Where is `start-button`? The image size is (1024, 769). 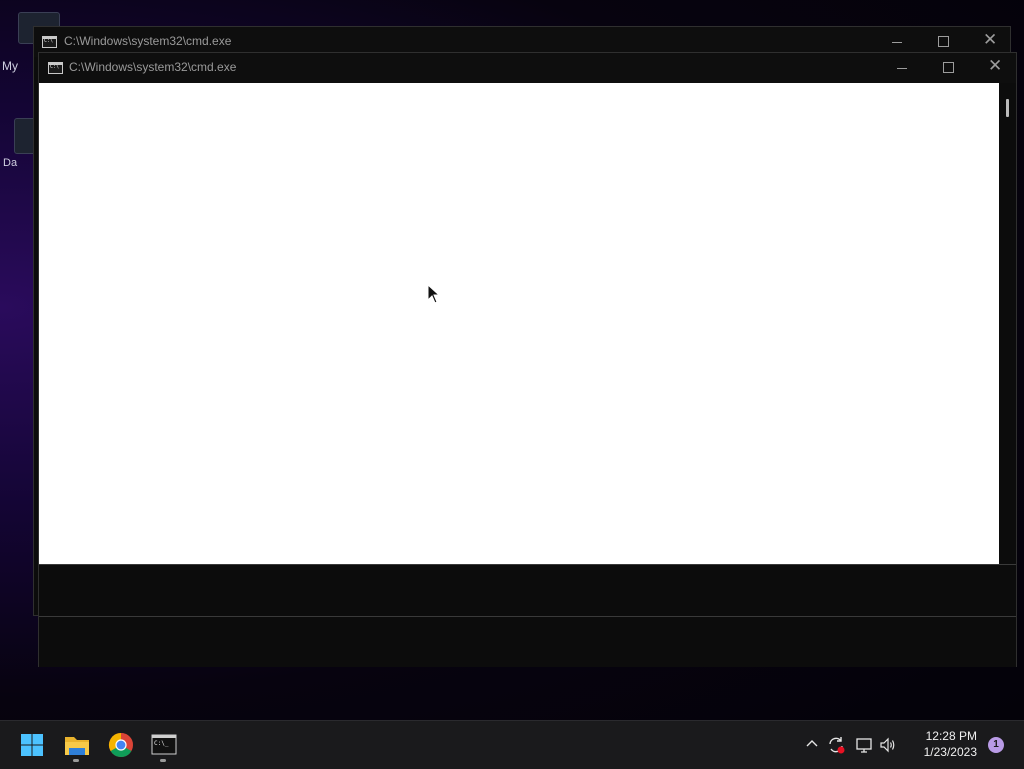 start-button is located at coordinates (32, 745).